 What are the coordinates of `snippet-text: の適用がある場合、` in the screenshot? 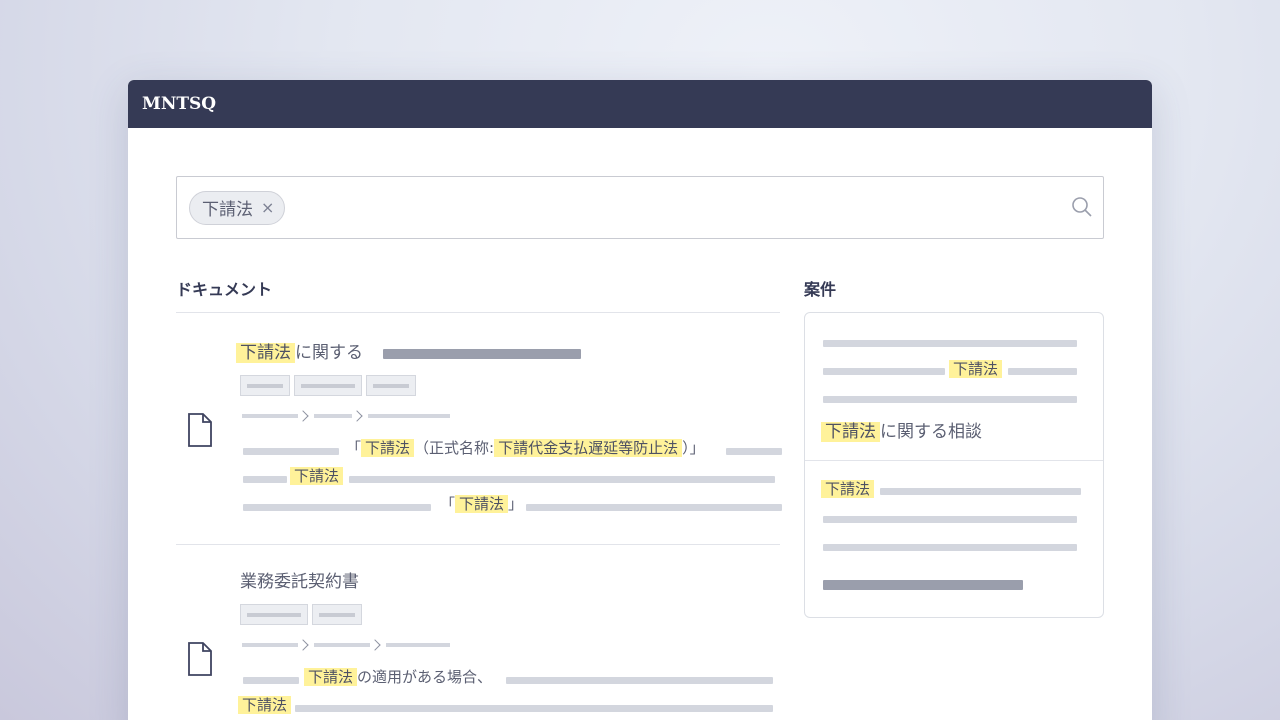 It's located at (425, 677).